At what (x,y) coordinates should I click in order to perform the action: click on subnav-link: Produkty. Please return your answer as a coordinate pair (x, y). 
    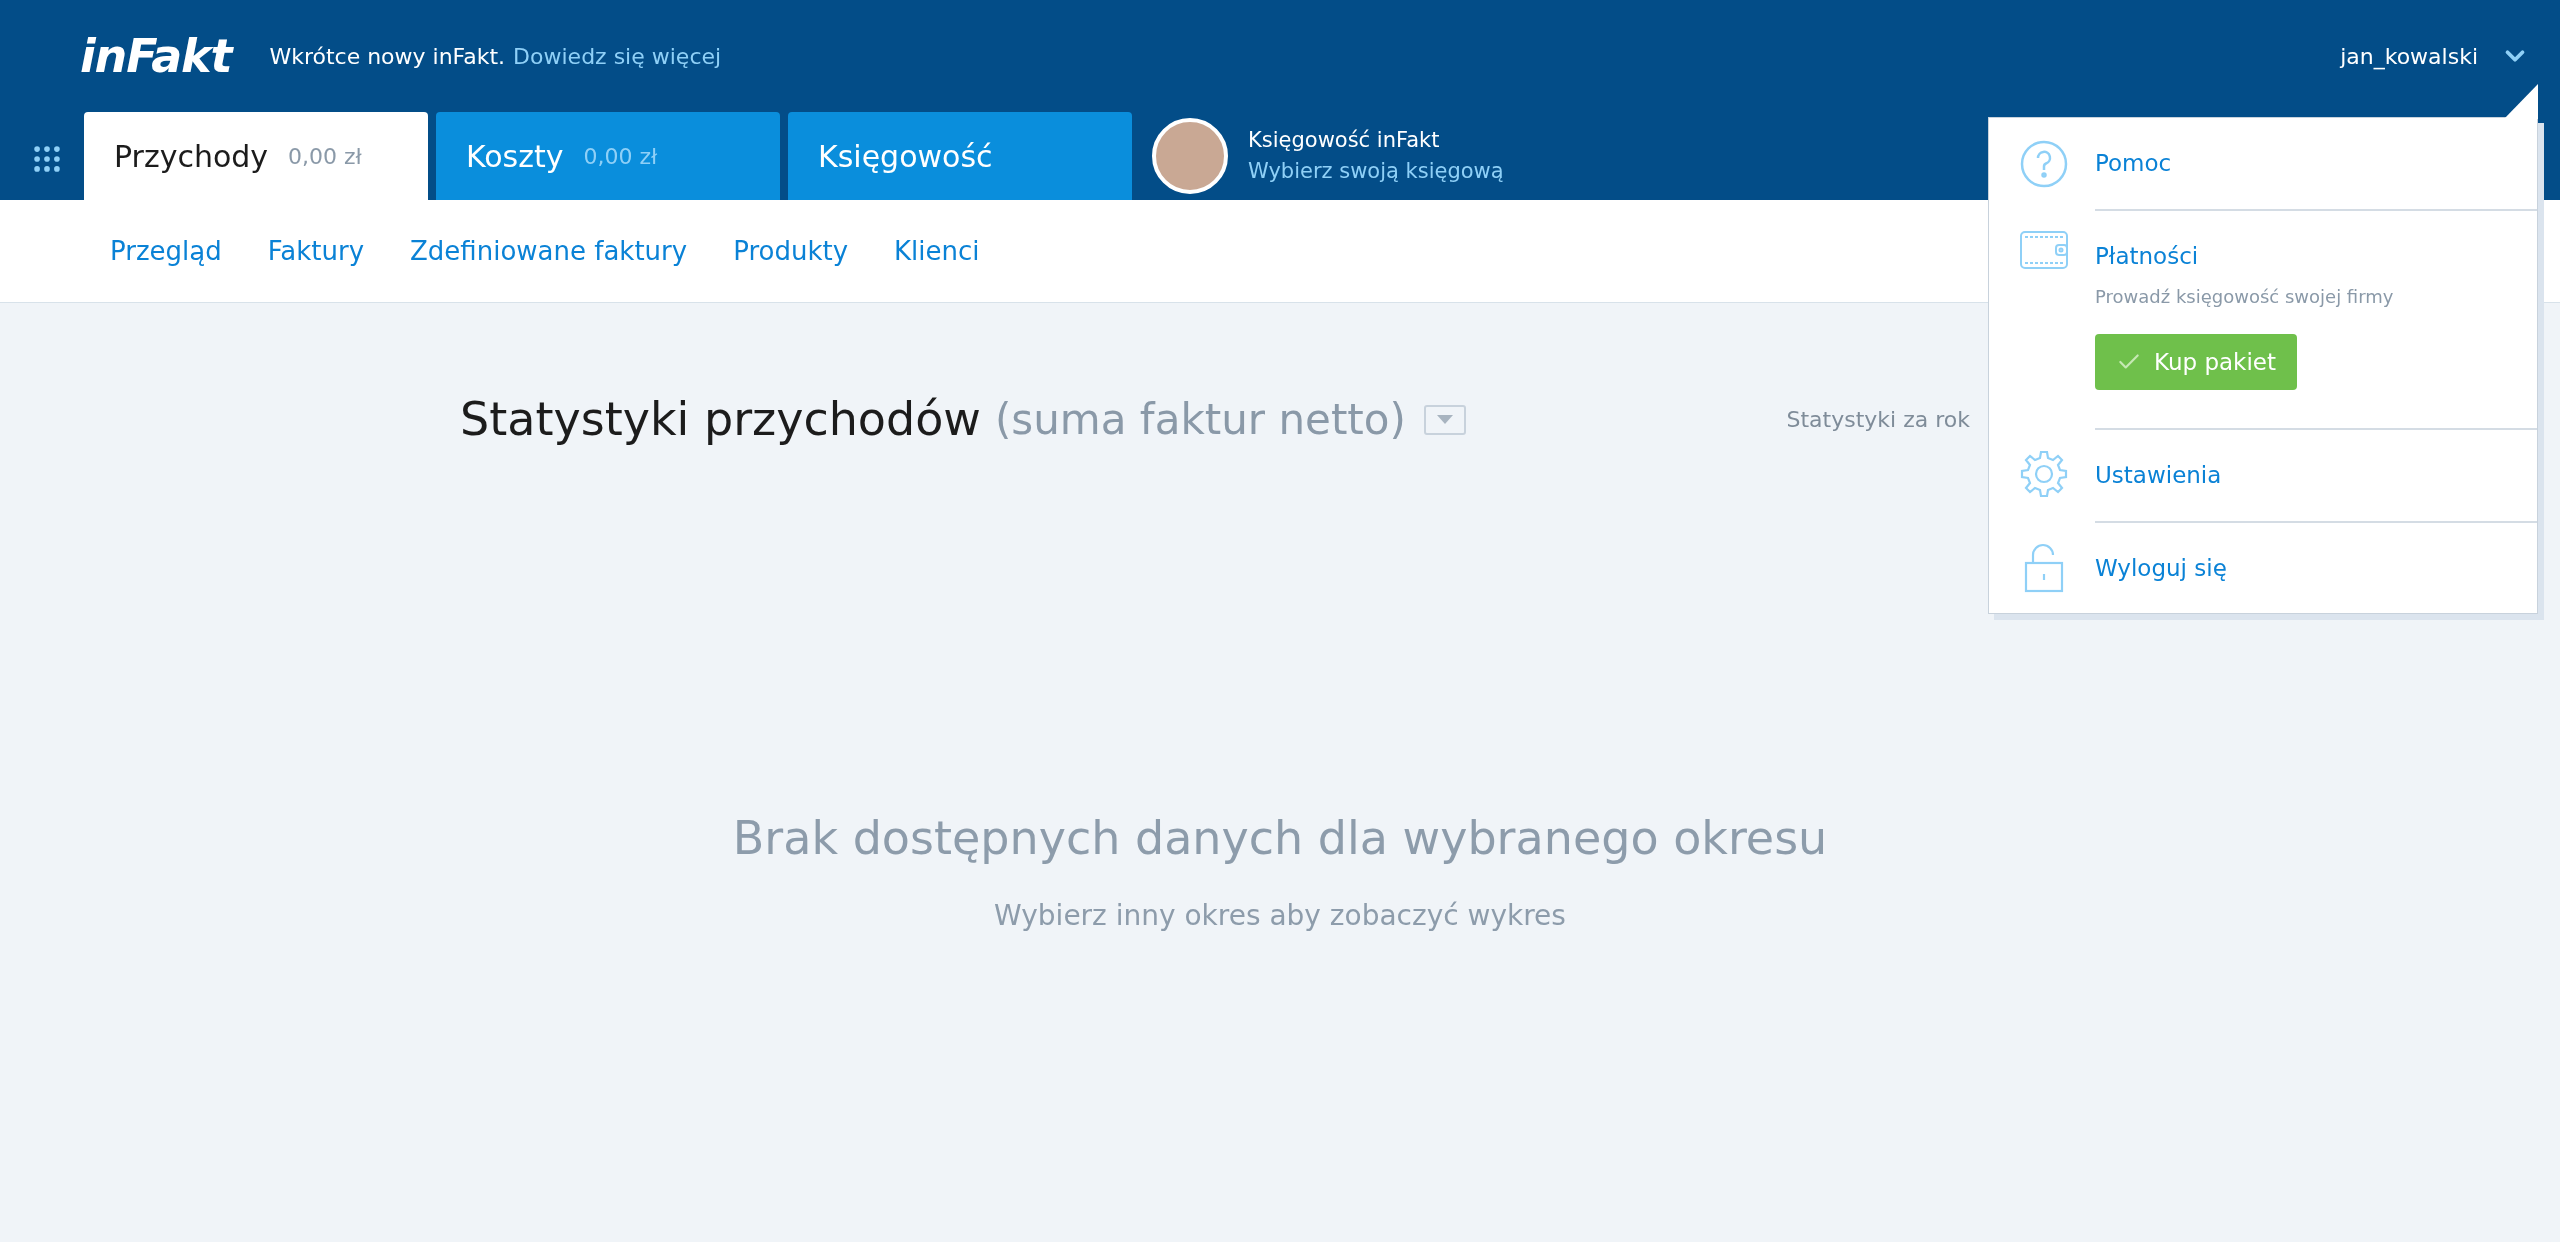
    Looking at the image, I should click on (791, 251).